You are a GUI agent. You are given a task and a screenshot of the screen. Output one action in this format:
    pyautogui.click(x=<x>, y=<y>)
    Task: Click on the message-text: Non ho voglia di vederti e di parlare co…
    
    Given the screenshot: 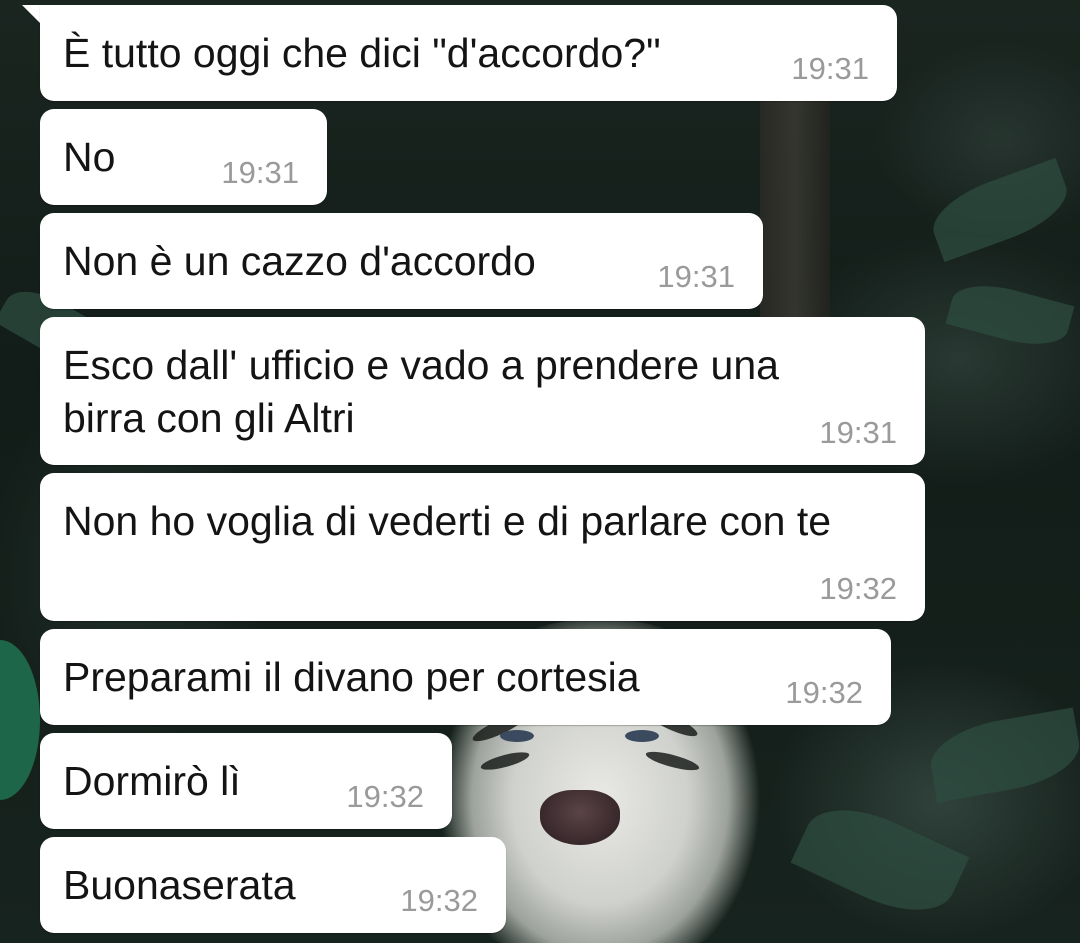 What is the action you would take?
    pyautogui.click(x=447, y=521)
    